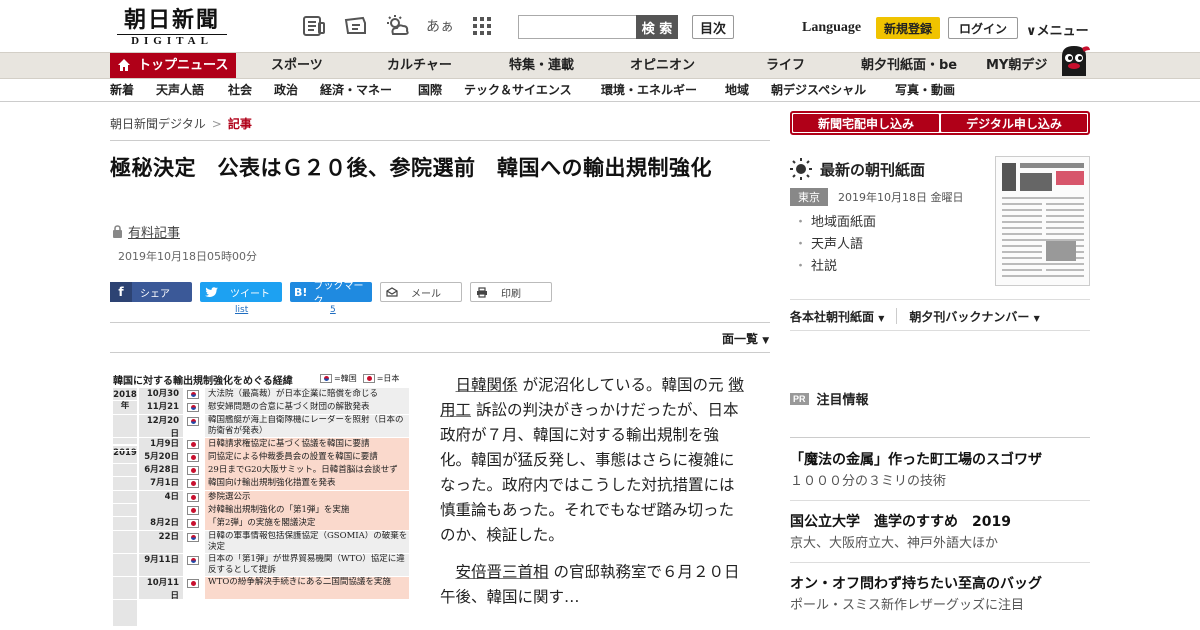 The image size is (1200, 630). I want to click on login-button: ログイン, so click(983, 28).